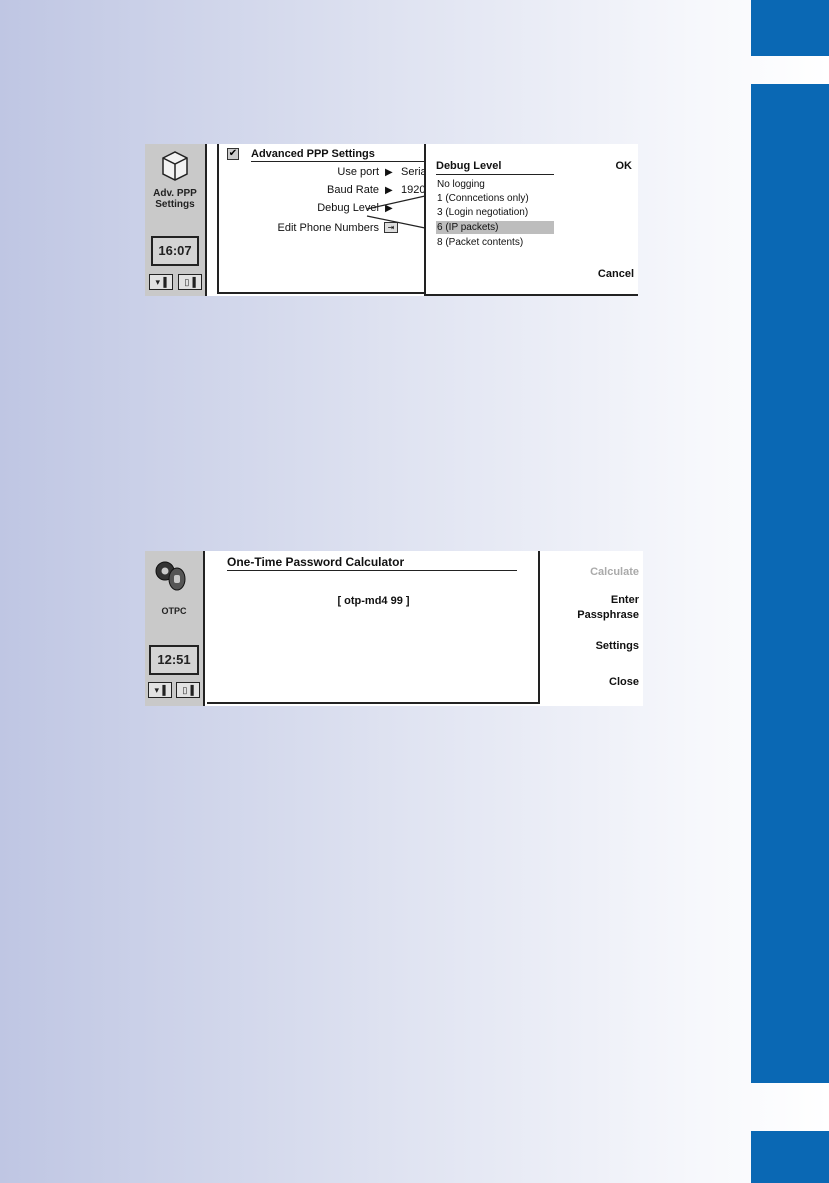 The image size is (829, 1183). I want to click on option-level-8: 8 (Packet contents), so click(479, 242).